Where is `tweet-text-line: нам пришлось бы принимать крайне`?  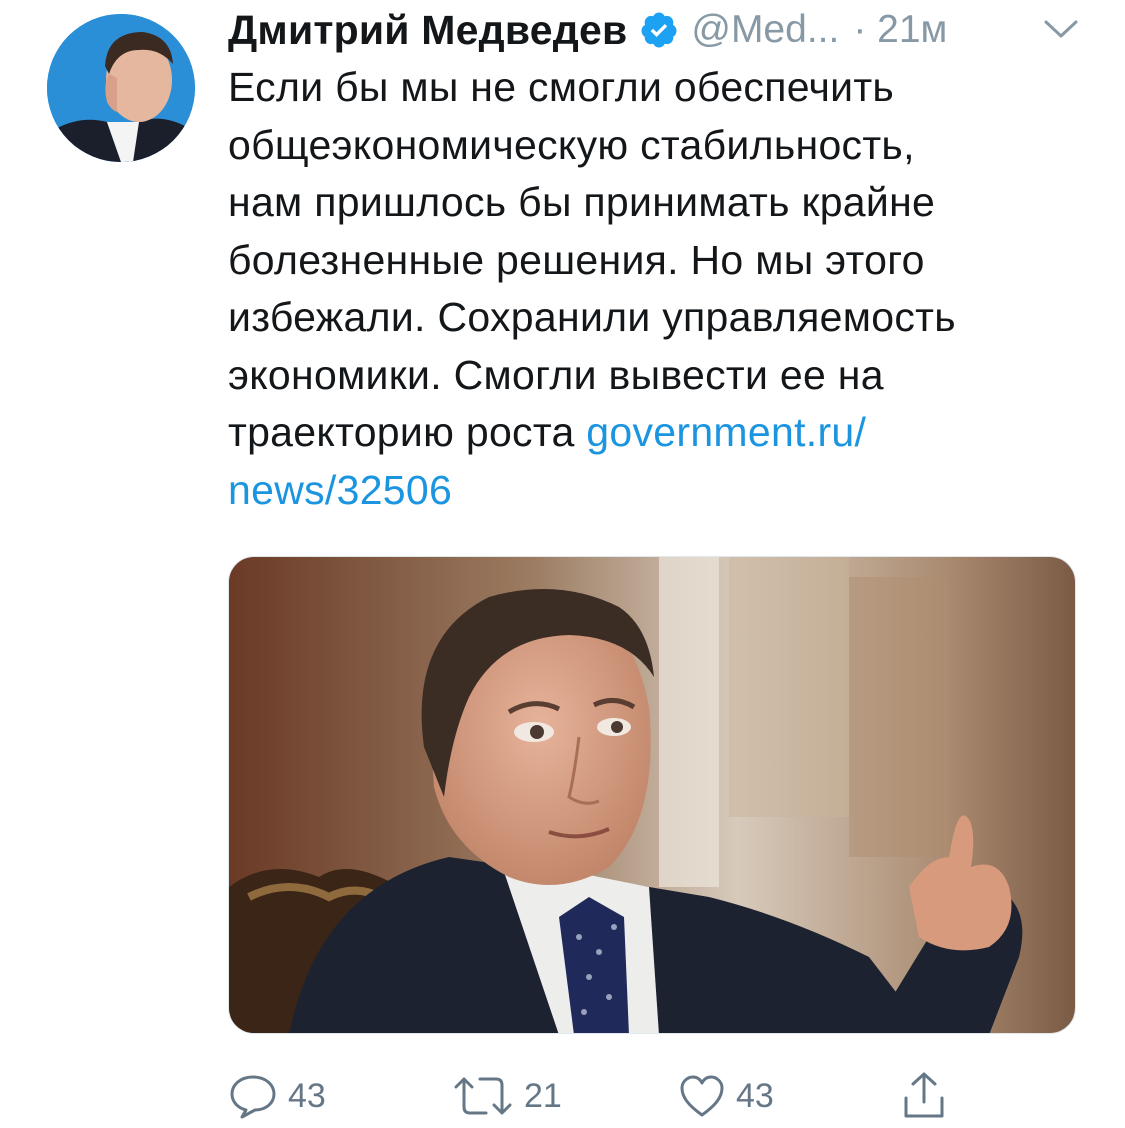 tweet-text-line: нам пришлось бы принимать крайне is located at coordinates (582, 202).